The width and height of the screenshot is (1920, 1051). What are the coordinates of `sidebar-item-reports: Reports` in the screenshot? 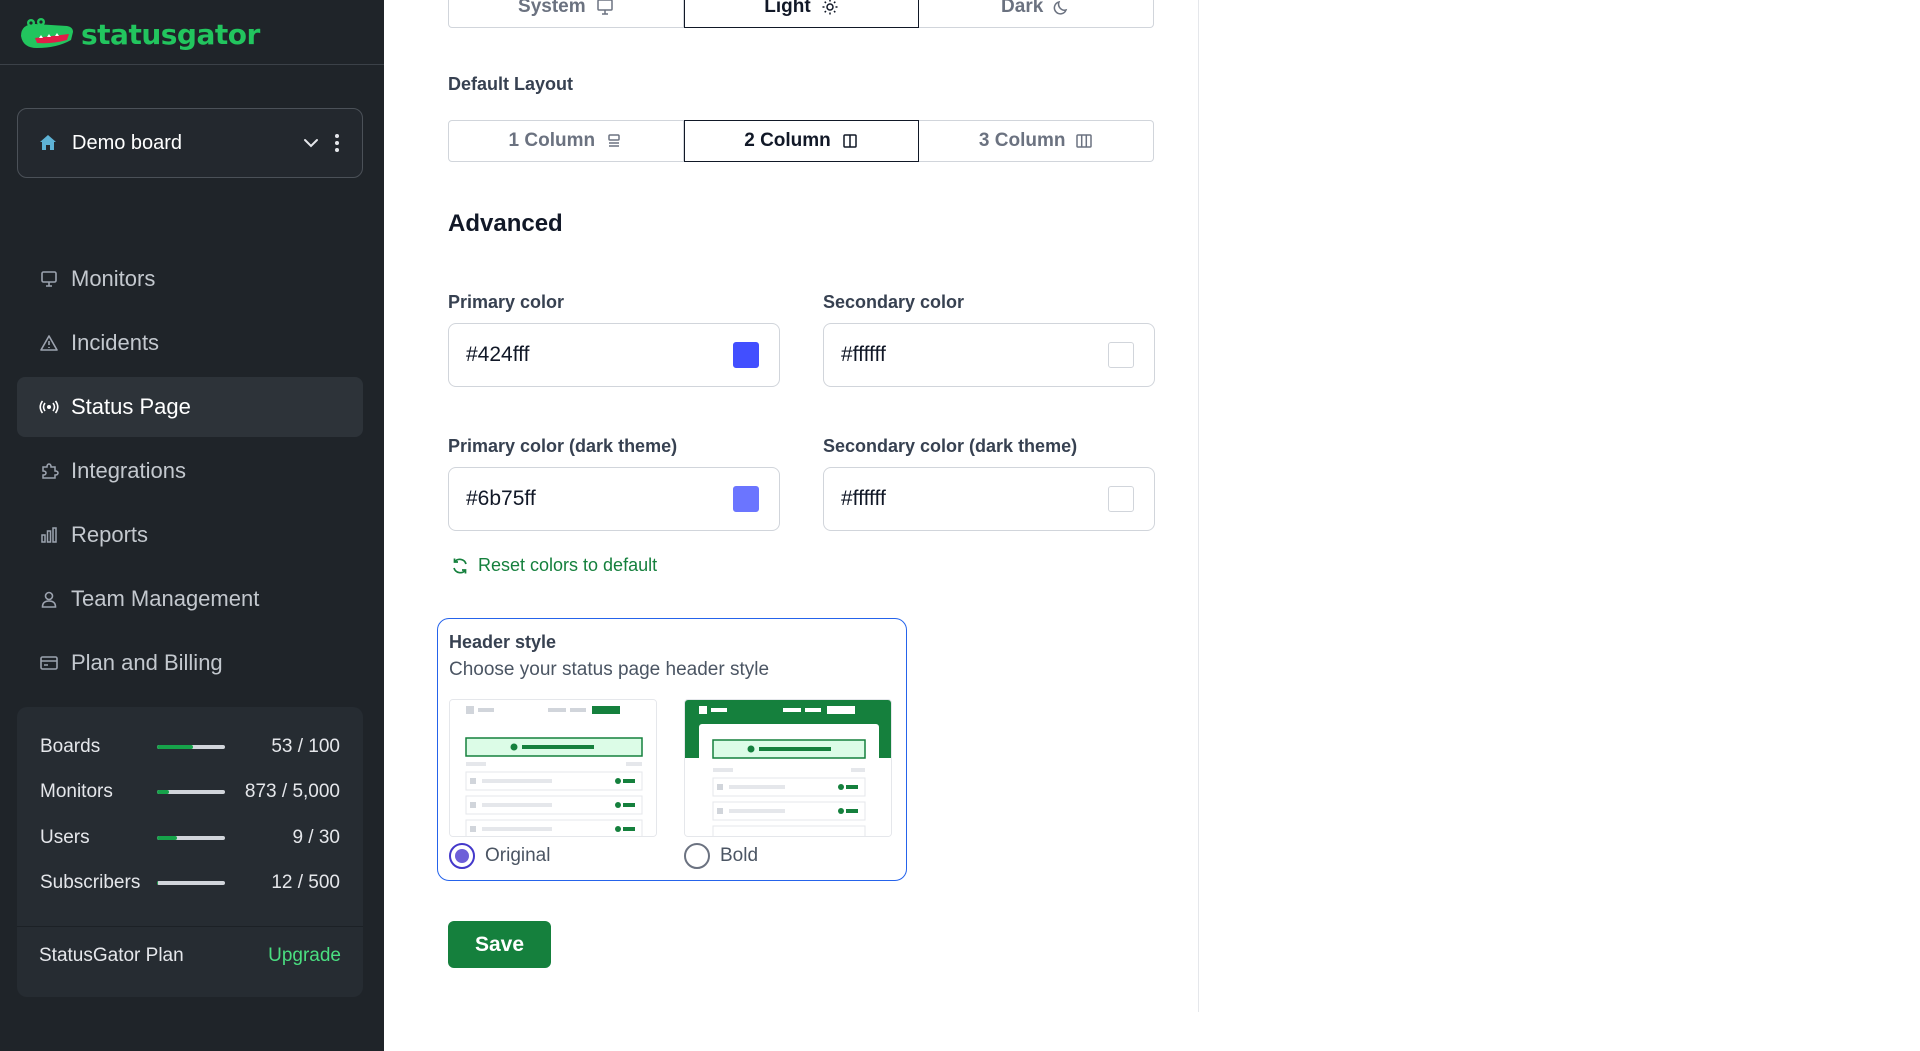 It's located at (190, 535).